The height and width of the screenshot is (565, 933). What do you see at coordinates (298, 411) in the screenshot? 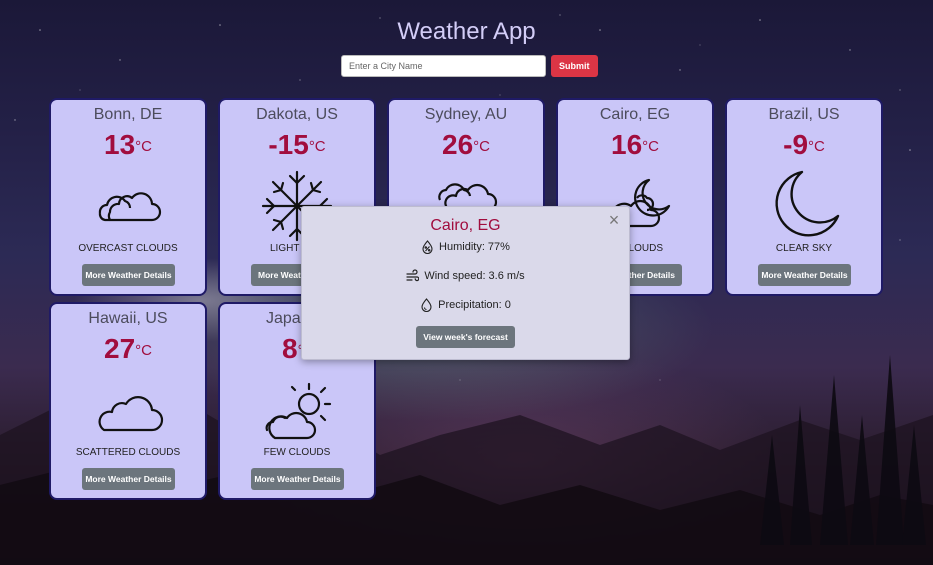
I see `sun-cloud-icon` at bounding box center [298, 411].